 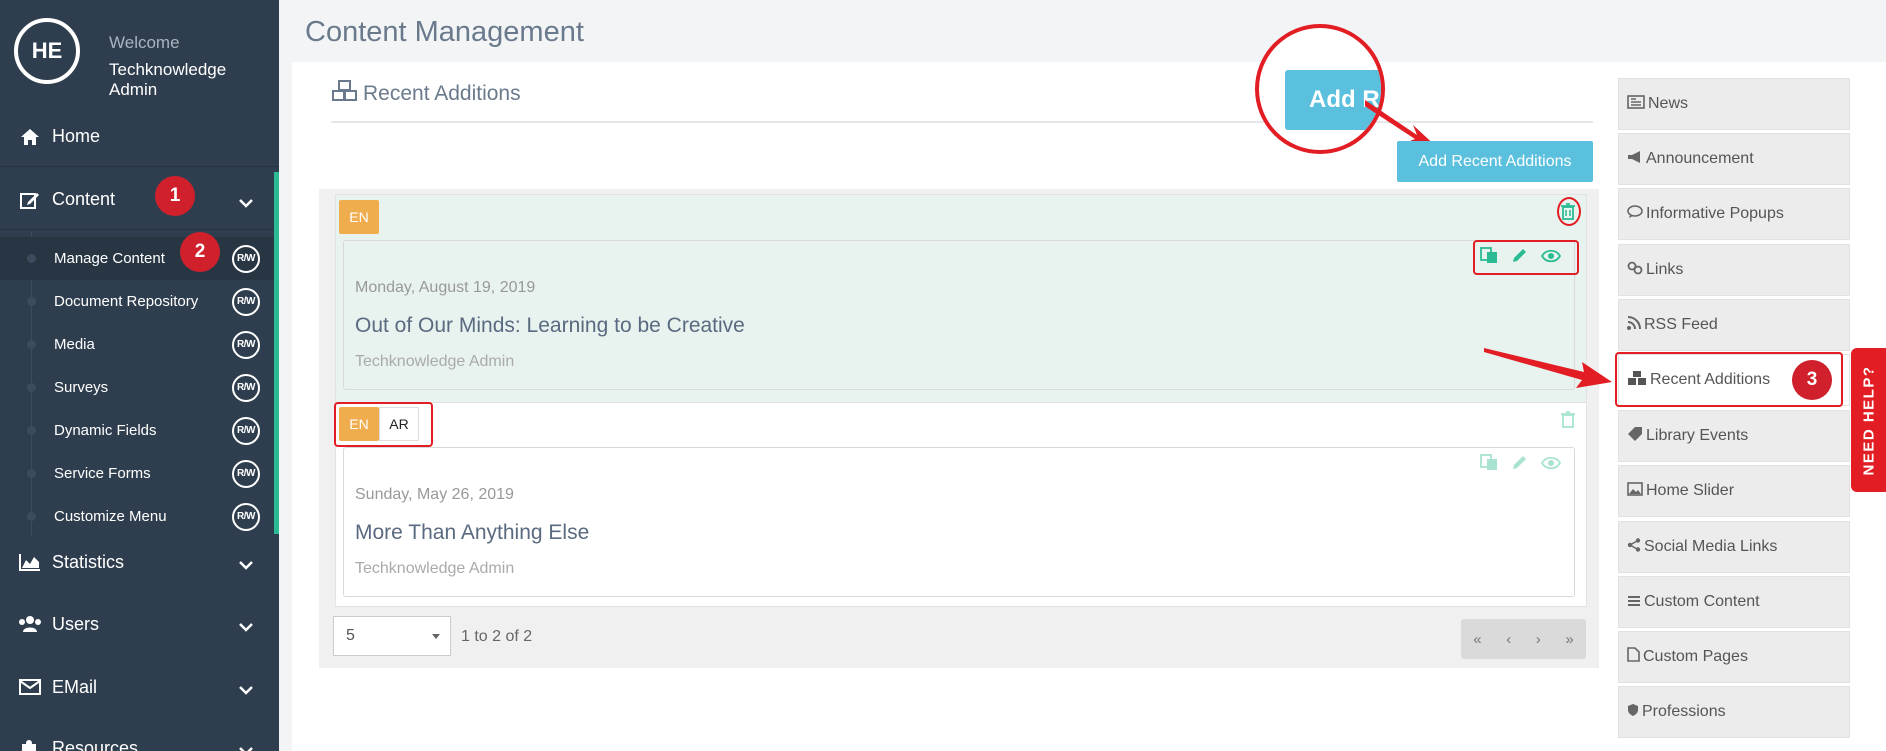 What do you see at coordinates (1634, 547) in the screenshot?
I see `share-icon` at bounding box center [1634, 547].